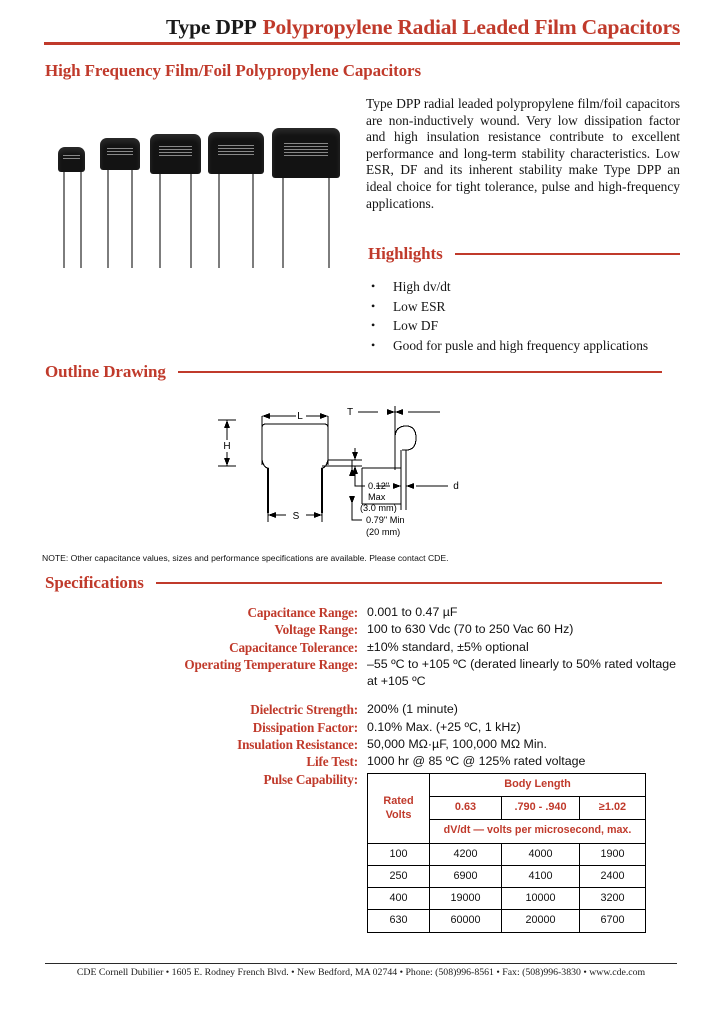 The width and height of the screenshot is (720, 1012). What do you see at coordinates (398, 876) in the screenshot?
I see `cell-volts: 250` at bounding box center [398, 876].